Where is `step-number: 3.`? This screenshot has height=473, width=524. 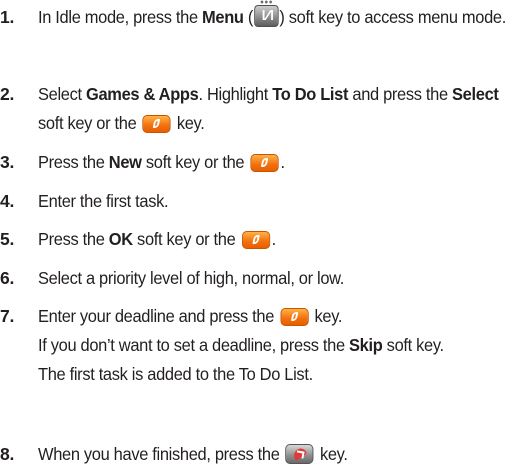 step-number: 3. is located at coordinates (7, 162).